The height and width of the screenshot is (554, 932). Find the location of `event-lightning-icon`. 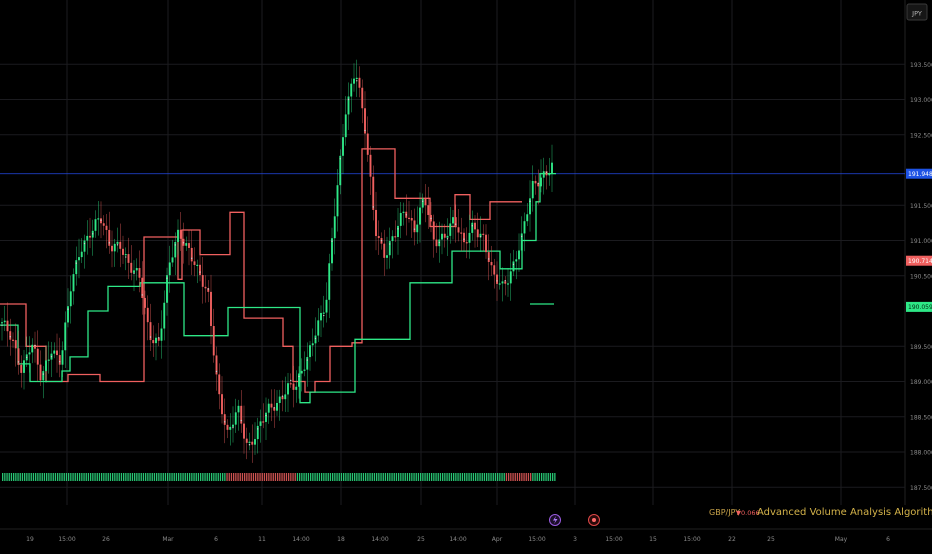

event-lightning-icon is located at coordinates (555, 520).